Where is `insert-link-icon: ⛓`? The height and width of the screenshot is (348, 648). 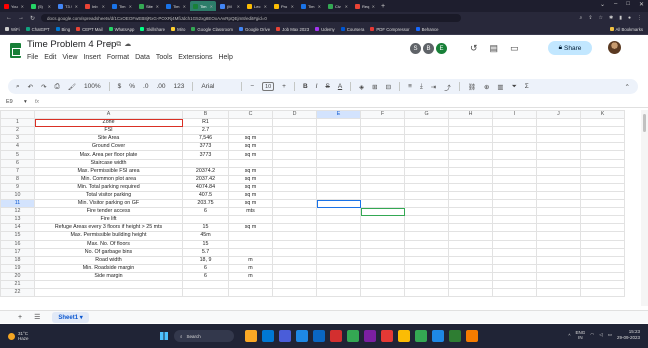 insert-link-icon: ⛓ is located at coordinates (472, 87).